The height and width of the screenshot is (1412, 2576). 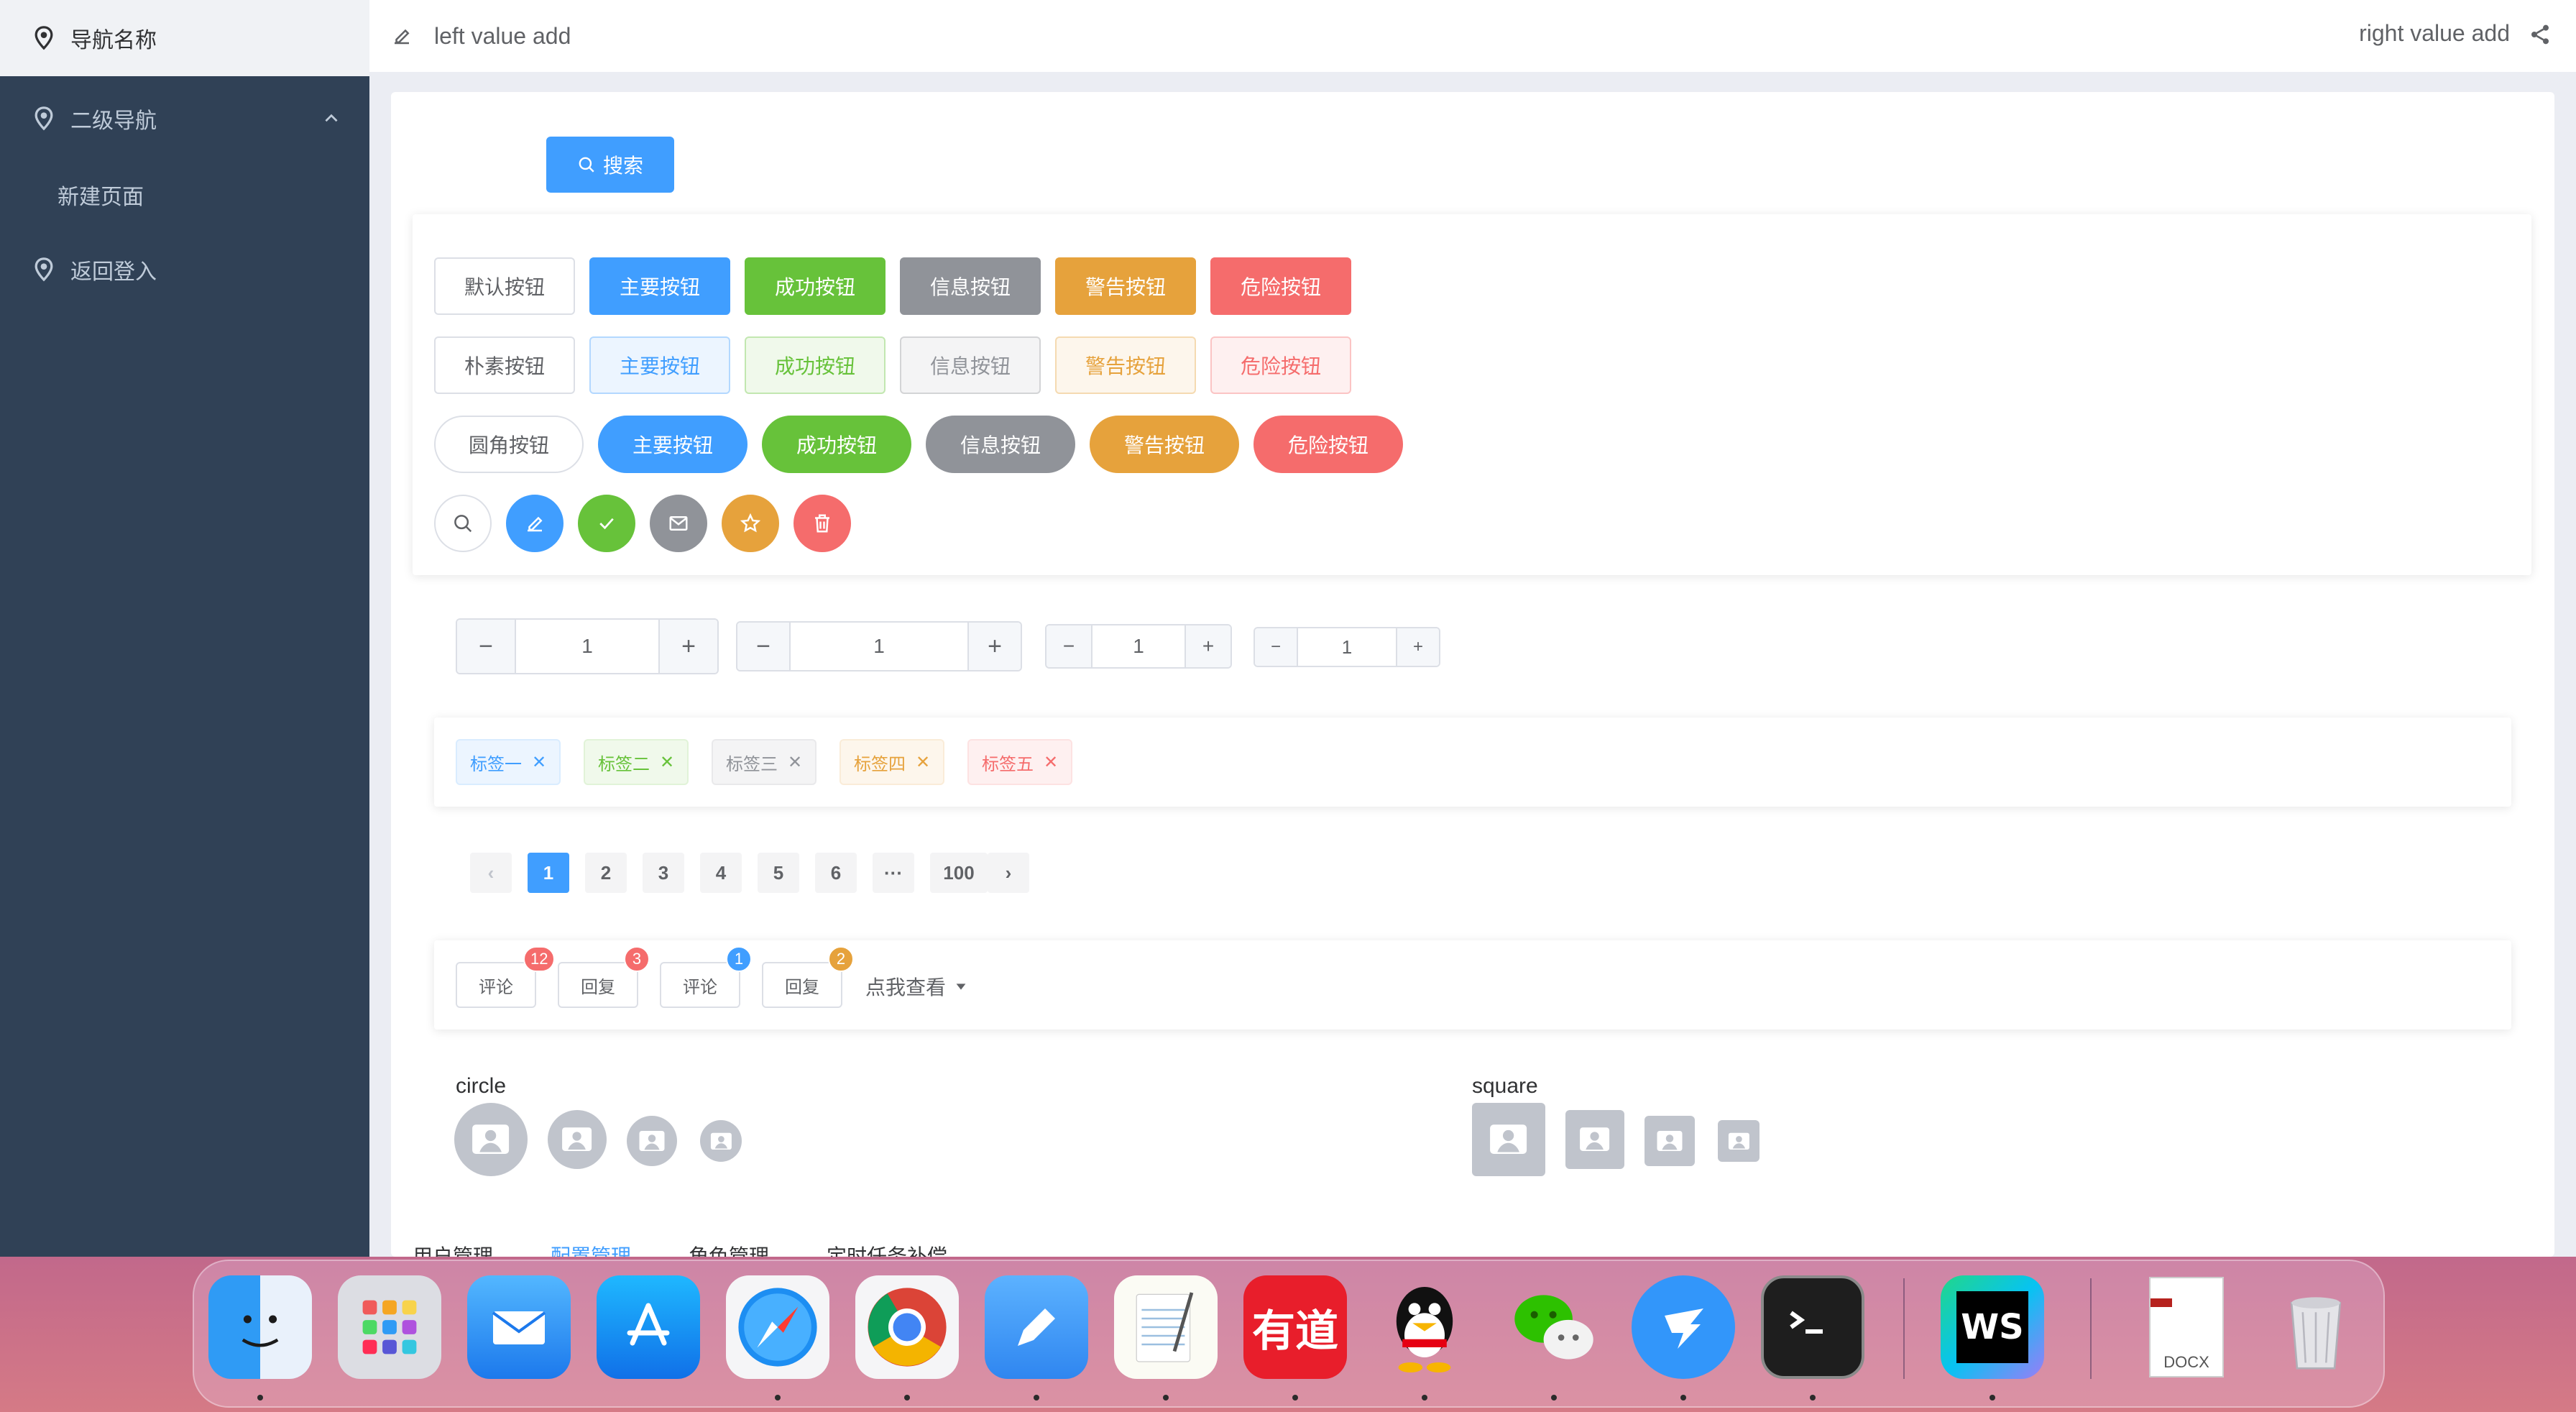 What do you see at coordinates (729, 1249) in the screenshot?
I see `tab-role-management: 角色管理` at bounding box center [729, 1249].